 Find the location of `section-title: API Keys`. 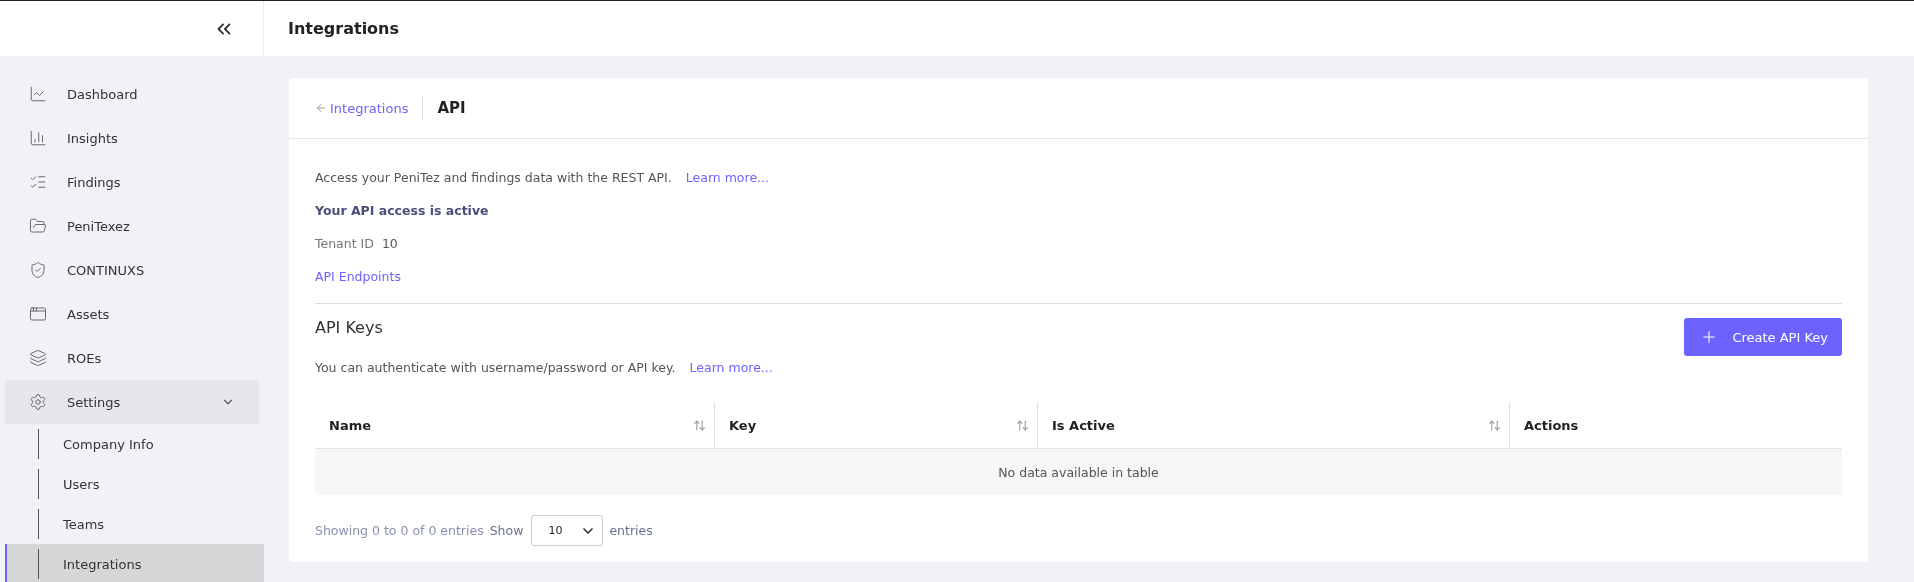

section-title: API Keys is located at coordinates (349, 327).